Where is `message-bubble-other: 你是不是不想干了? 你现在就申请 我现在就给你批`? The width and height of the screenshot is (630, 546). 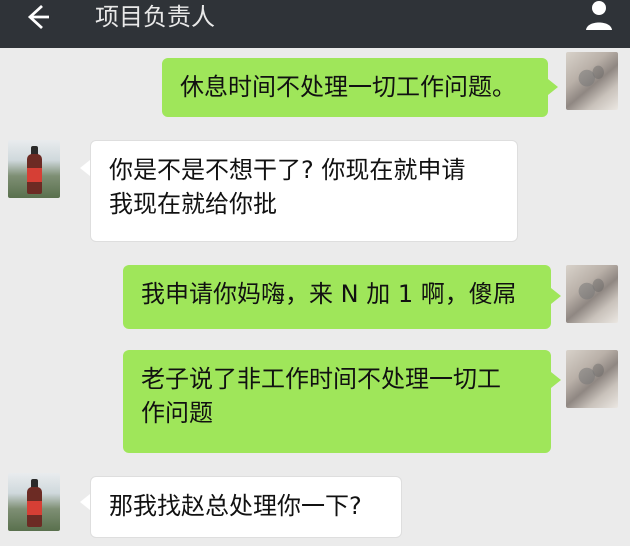
message-bubble-other: 你是不是不想干了? 你现在就申请 我现在就给你批 is located at coordinates (304, 191).